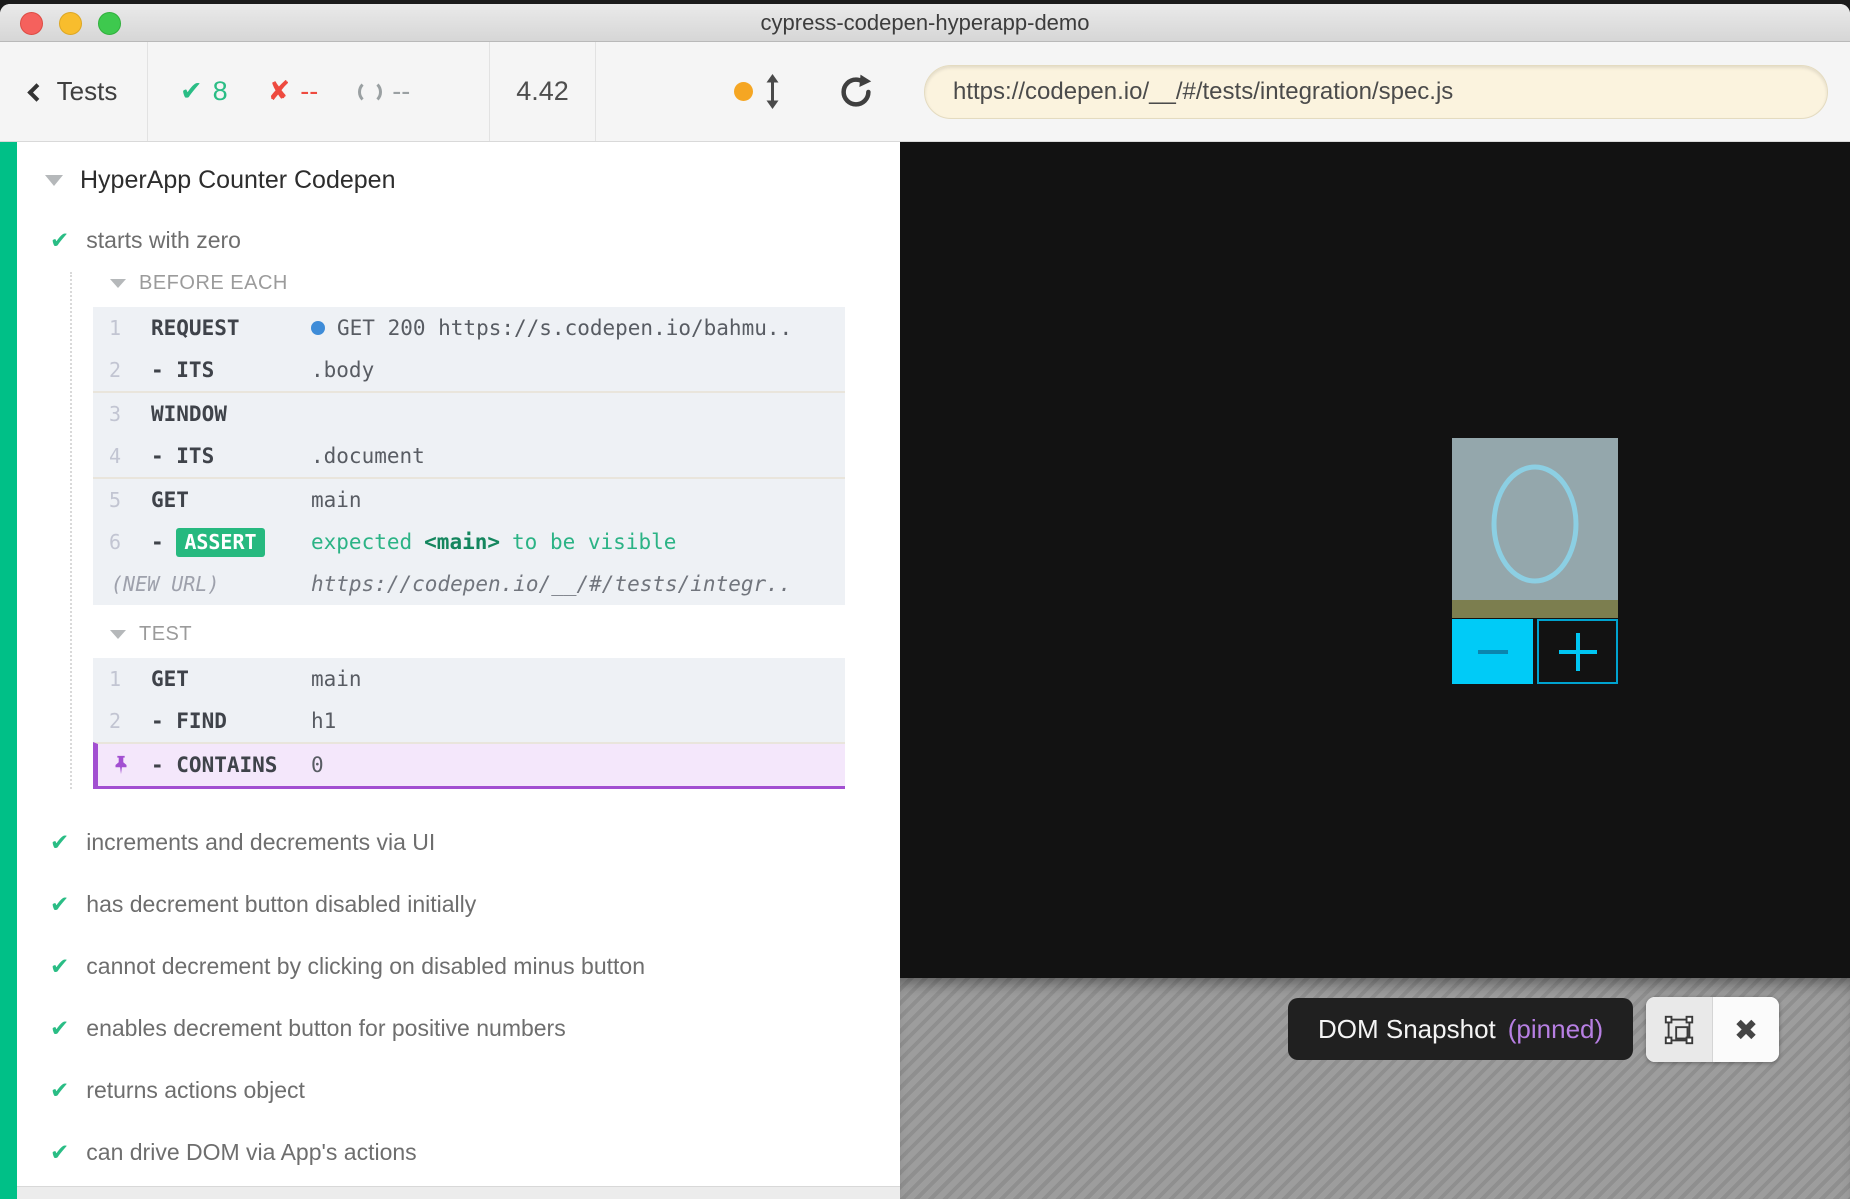 The height and width of the screenshot is (1200, 1850). I want to click on test-item: ✔ returns actions object, so click(458, 1090).